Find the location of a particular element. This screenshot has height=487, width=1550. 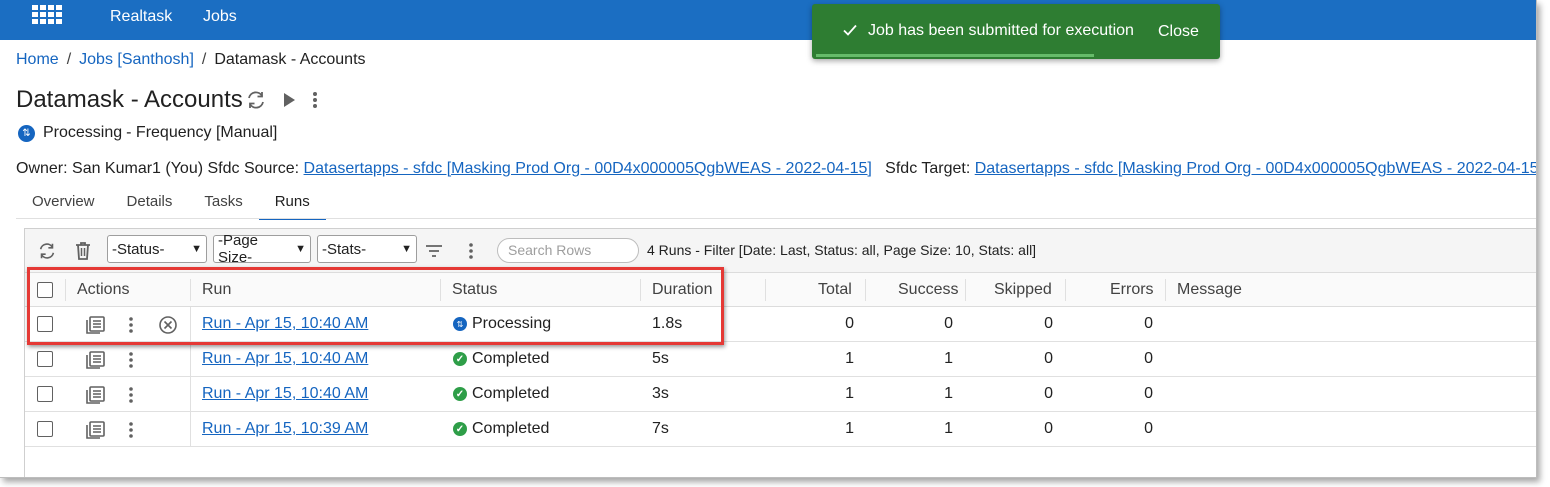

status-select-value: -Status- is located at coordinates (138, 249).